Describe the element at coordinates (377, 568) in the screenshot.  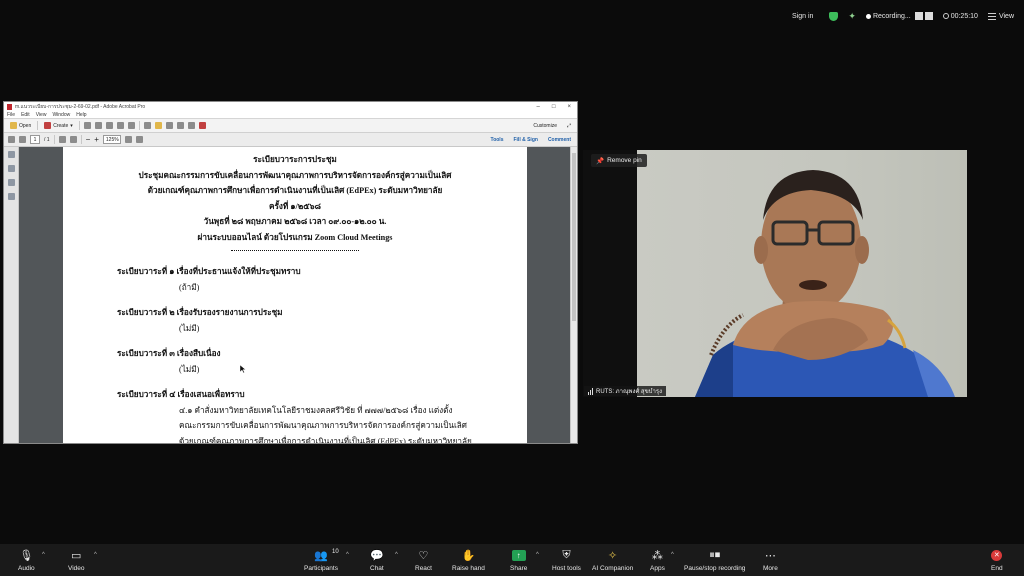
I see `chat-label: Chat` at that location.